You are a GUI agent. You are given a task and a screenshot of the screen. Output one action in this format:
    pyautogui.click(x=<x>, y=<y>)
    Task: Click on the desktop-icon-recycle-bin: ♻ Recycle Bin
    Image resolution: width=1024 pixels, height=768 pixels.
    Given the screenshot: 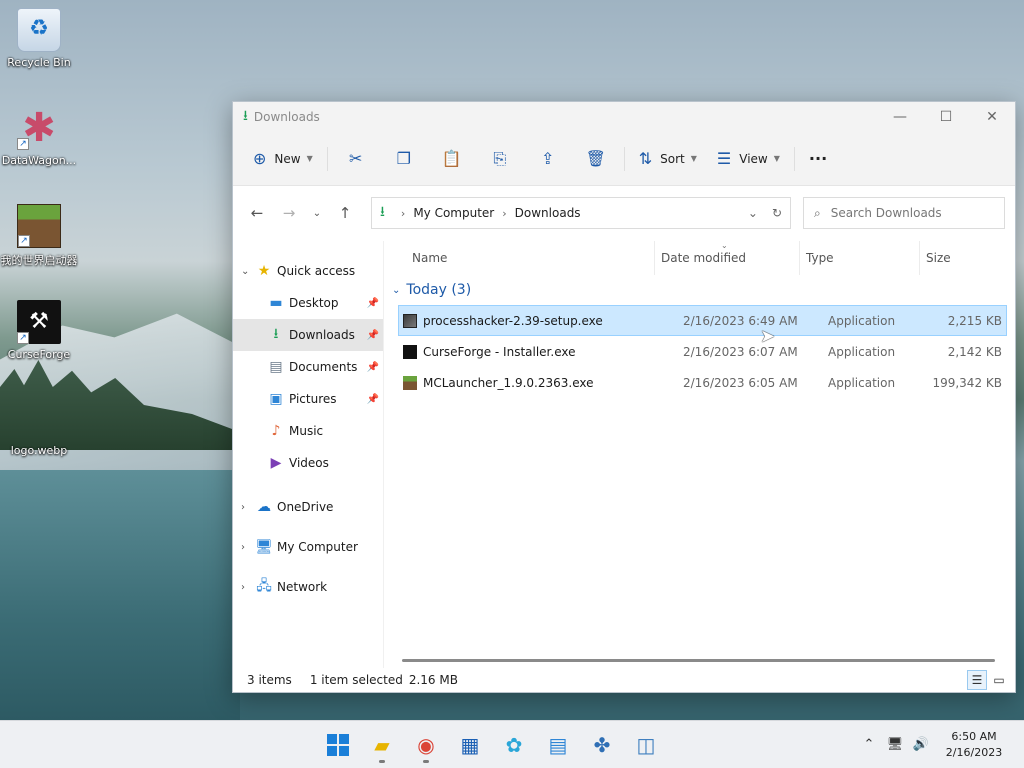 What is the action you would take?
    pyautogui.click(x=39, y=38)
    